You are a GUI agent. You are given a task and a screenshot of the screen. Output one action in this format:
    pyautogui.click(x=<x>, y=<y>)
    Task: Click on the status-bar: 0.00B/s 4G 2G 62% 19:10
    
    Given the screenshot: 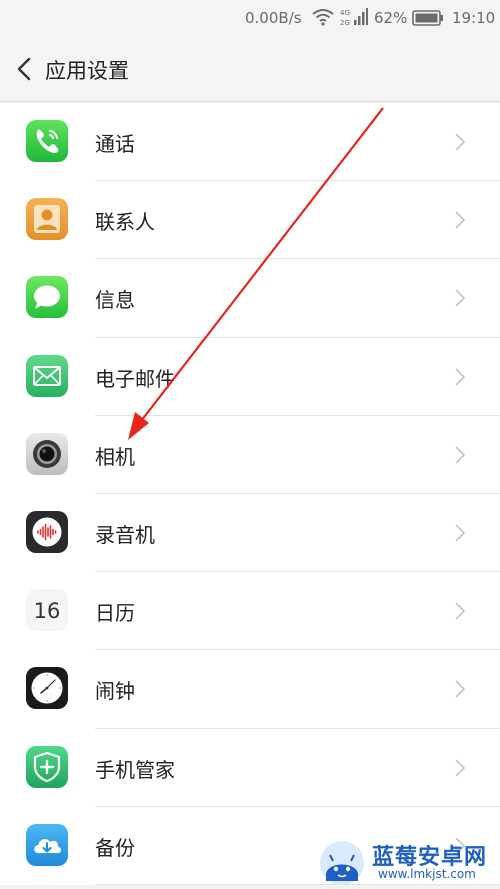 What is the action you would take?
    pyautogui.click(x=250, y=18)
    